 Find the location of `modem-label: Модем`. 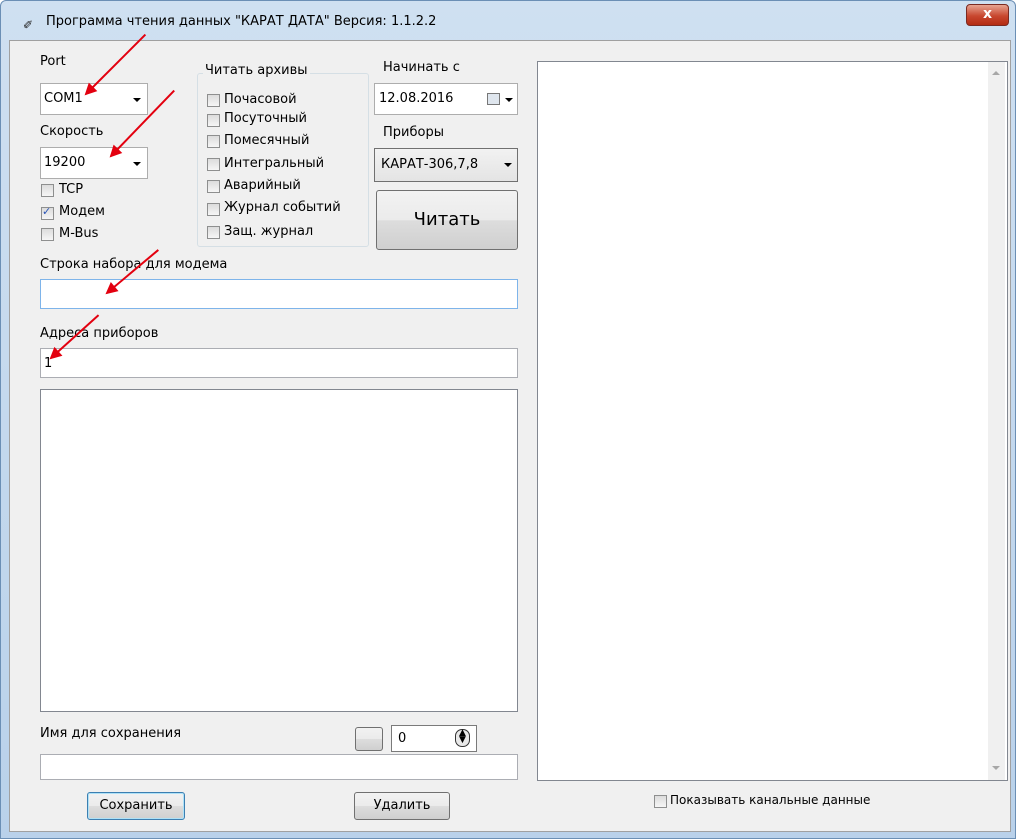

modem-label: Модем is located at coordinates (82, 211).